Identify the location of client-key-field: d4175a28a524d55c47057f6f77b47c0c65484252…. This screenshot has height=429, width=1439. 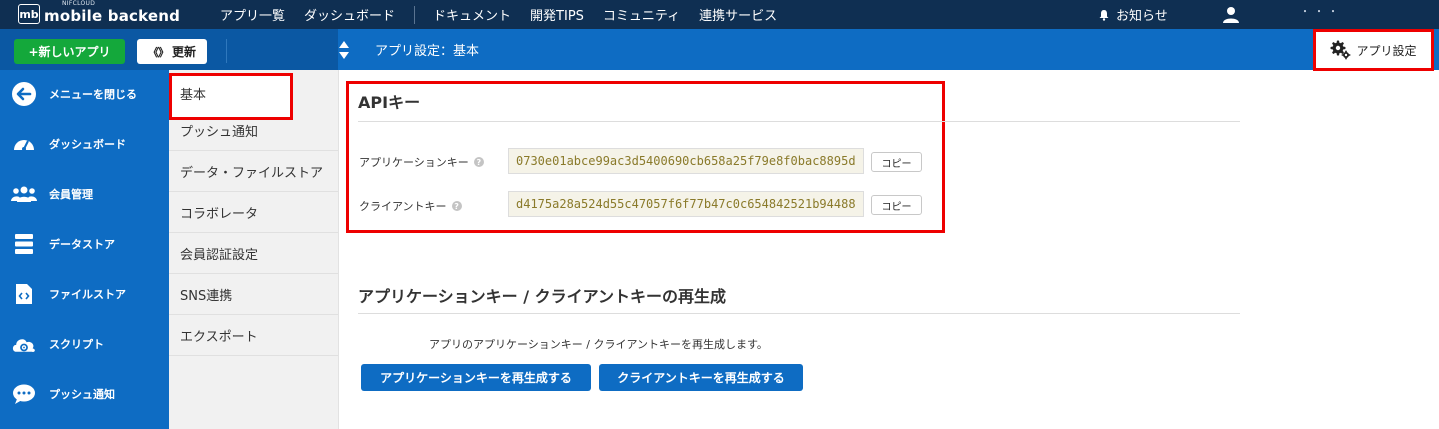
(686, 204).